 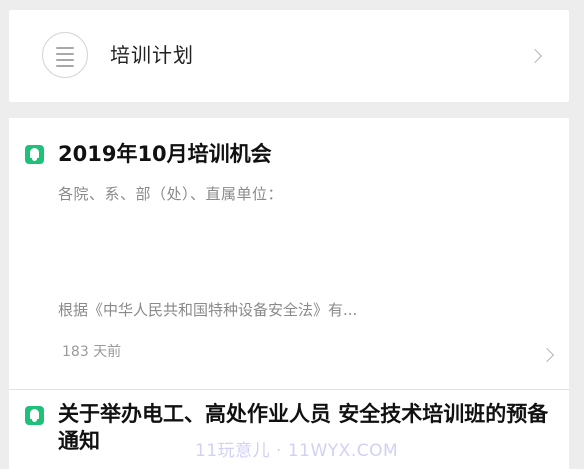 What do you see at coordinates (65, 55) in the screenshot?
I see `list-icon` at bounding box center [65, 55].